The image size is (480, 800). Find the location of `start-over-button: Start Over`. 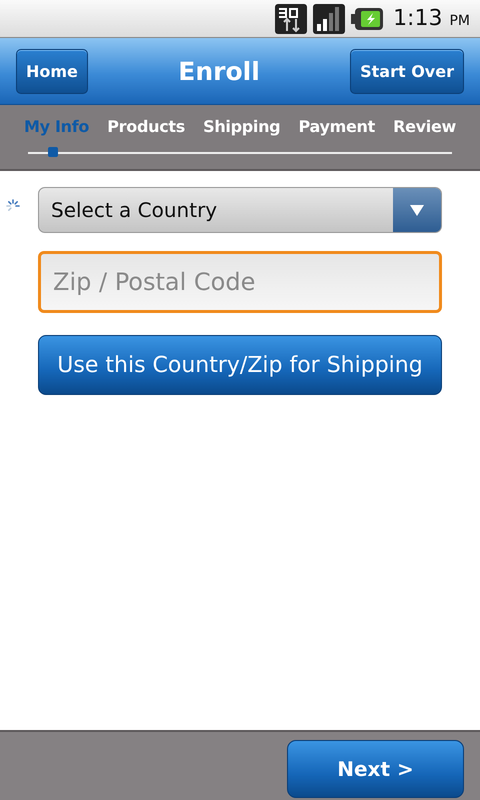

start-over-button: Start Over is located at coordinates (407, 71).